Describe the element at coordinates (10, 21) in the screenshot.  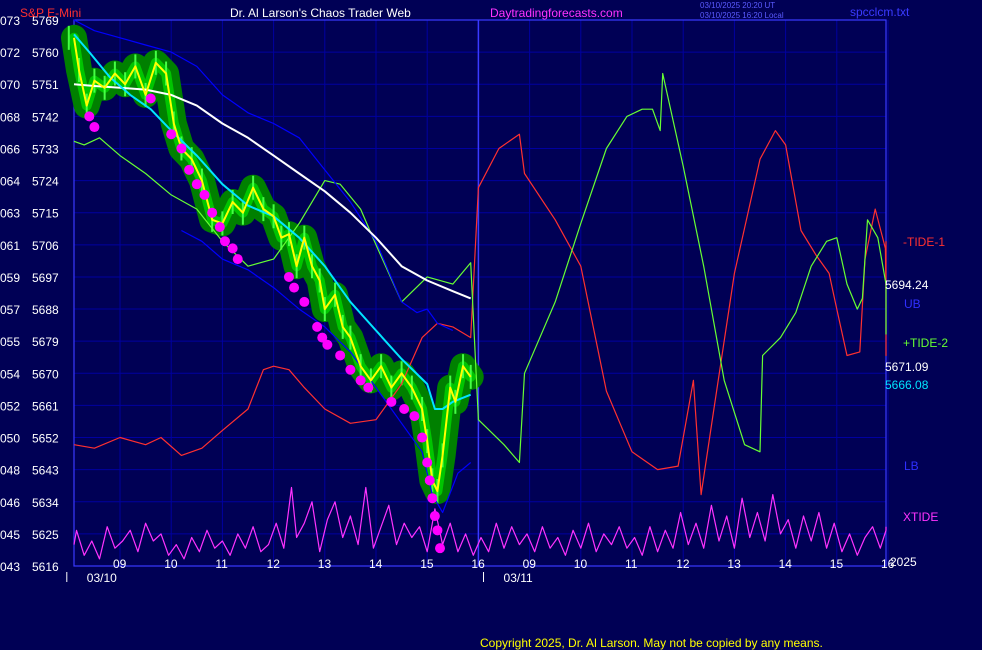
I see `y-tick-left: 073` at that location.